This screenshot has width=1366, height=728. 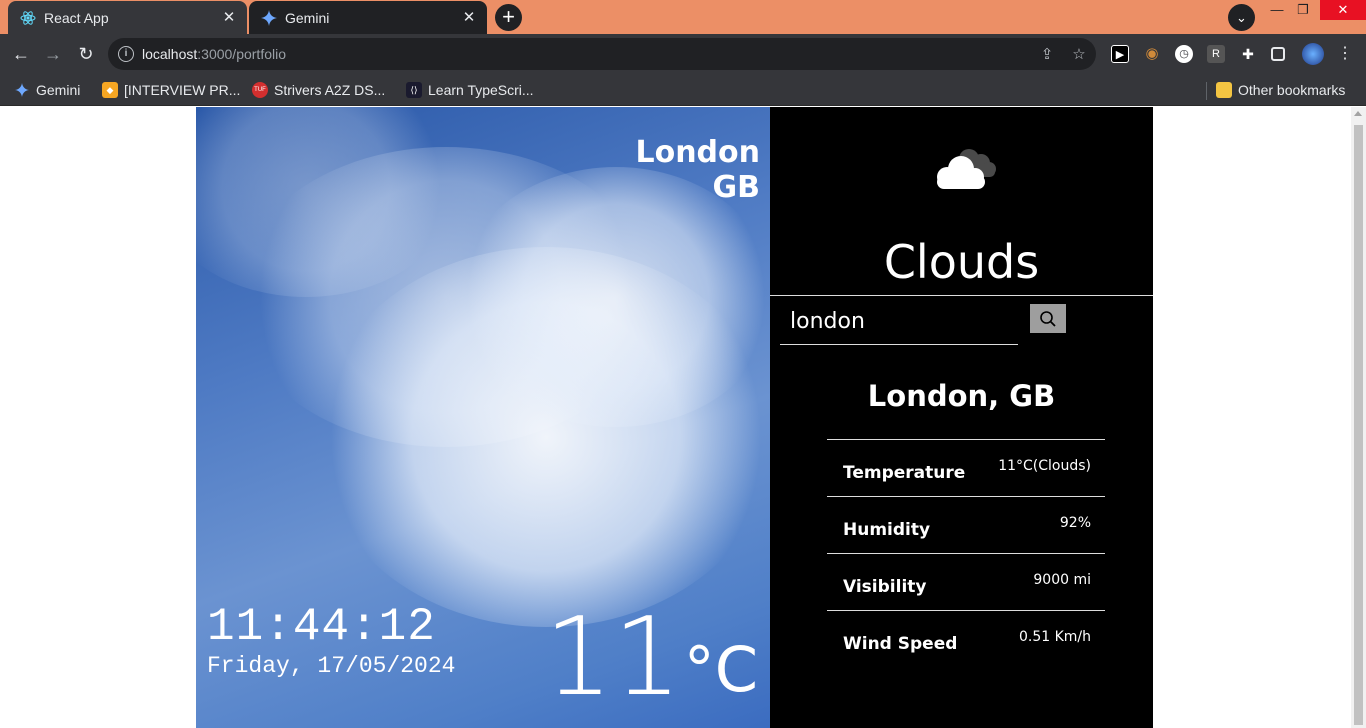 I want to click on r-extension-icon: R, so click(x=1216, y=54).